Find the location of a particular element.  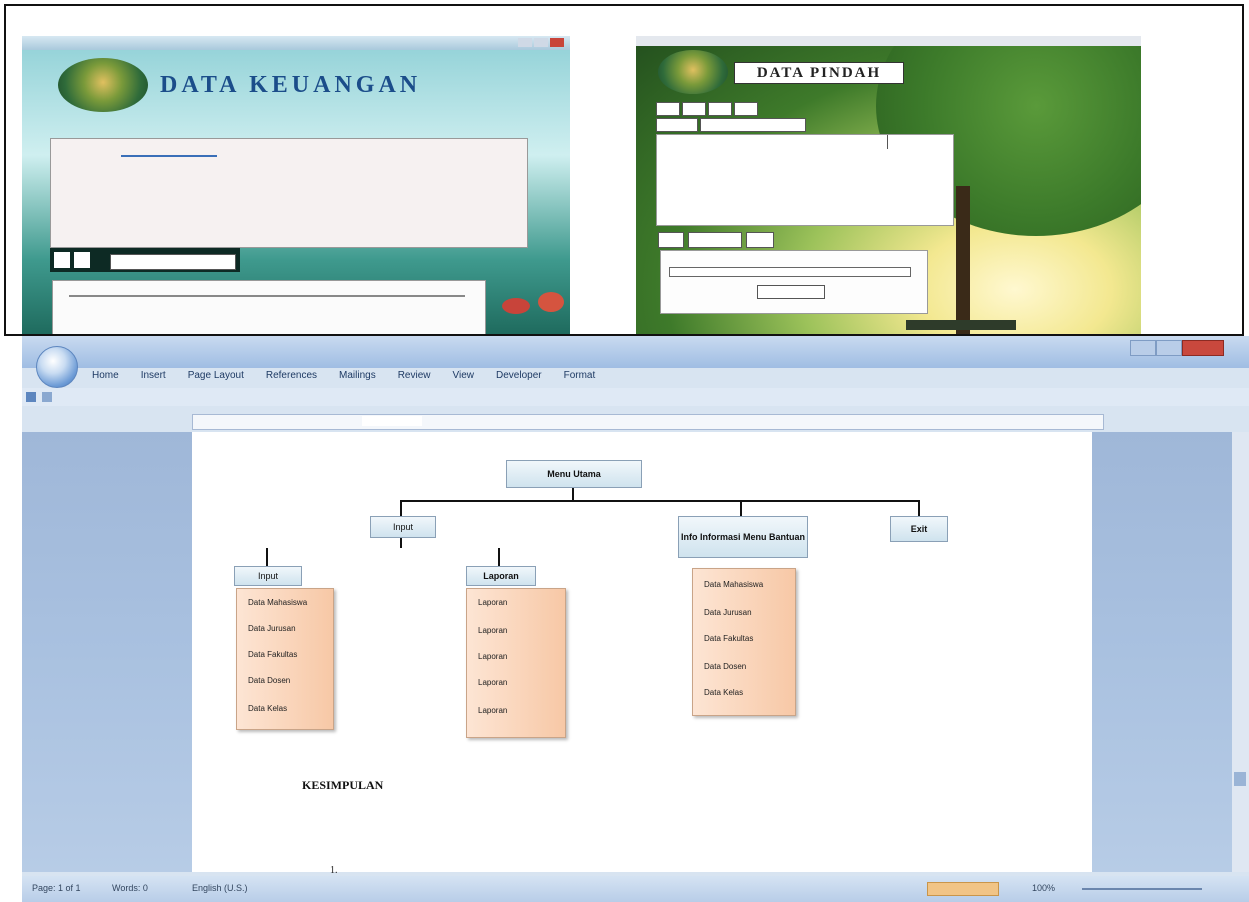

tab-format: Format is located at coordinates (580, 375).